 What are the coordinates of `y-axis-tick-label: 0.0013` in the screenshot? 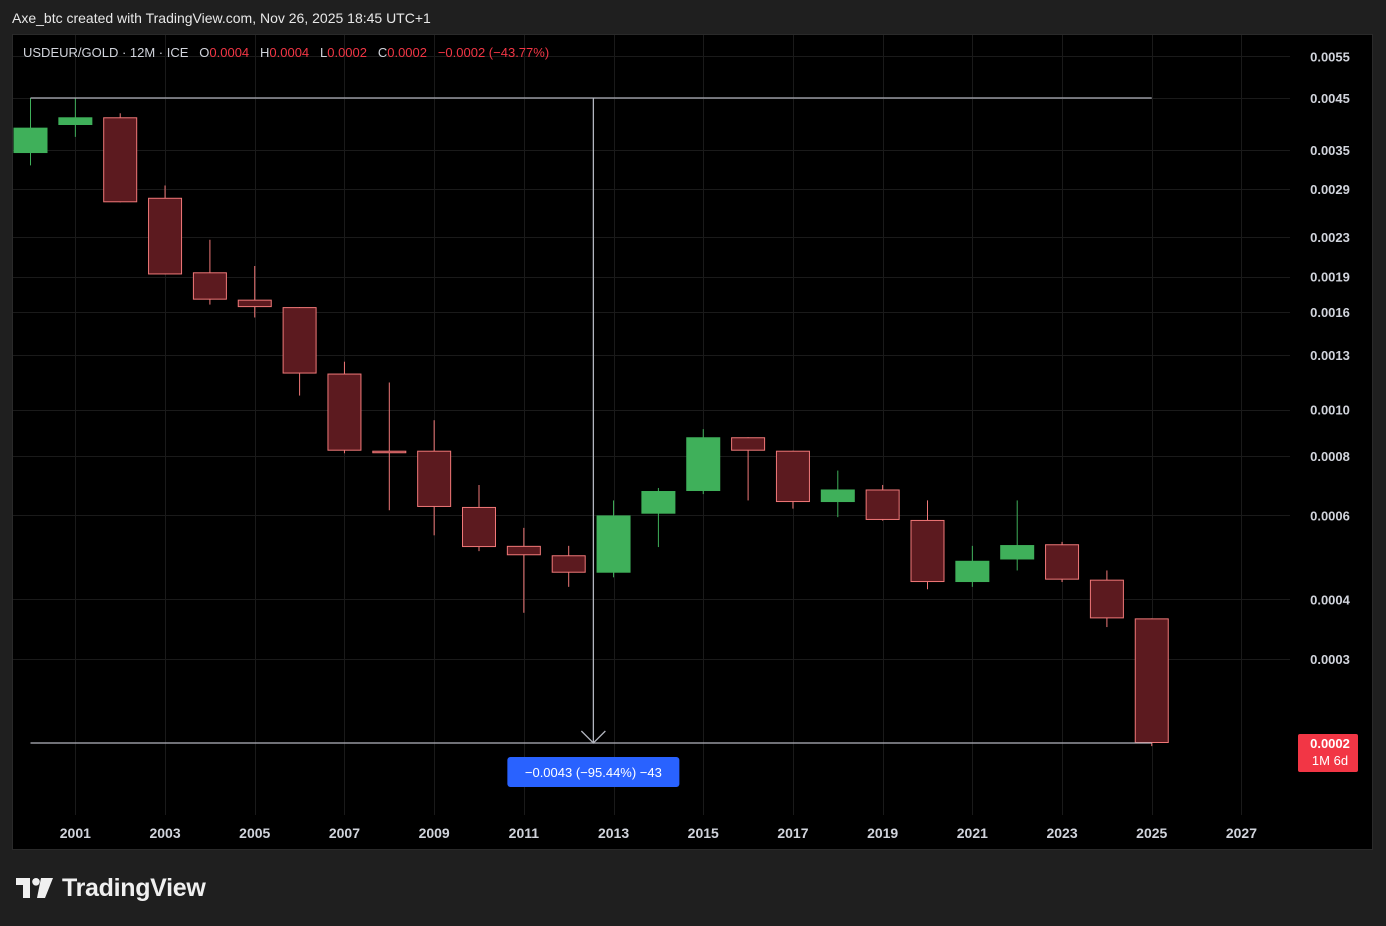 It's located at (1330, 355).